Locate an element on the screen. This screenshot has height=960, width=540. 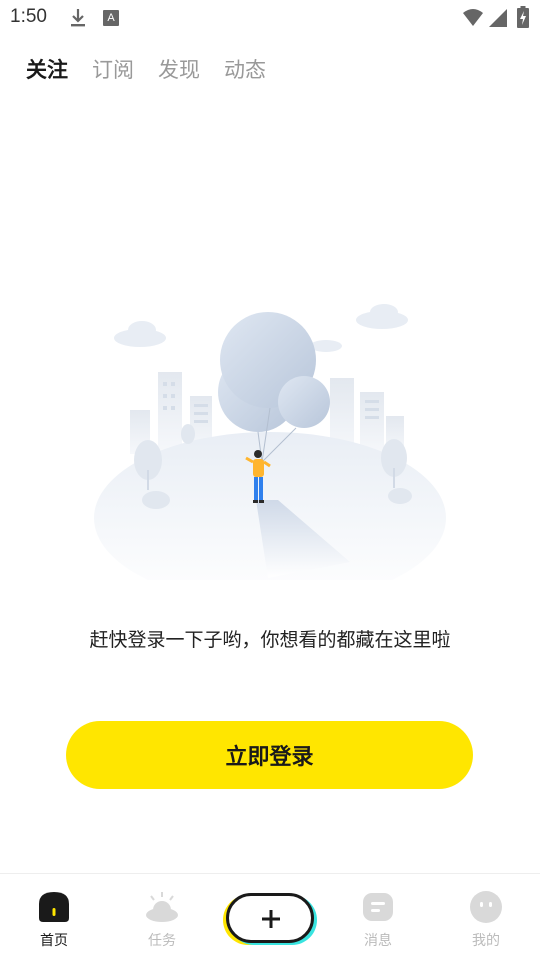
profile-icon is located at coordinates (486, 907).